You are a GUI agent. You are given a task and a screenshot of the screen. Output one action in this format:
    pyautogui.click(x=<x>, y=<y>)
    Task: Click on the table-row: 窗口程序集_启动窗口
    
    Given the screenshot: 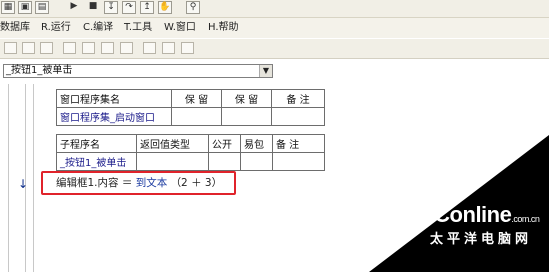 What is the action you would take?
    pyautogui.click(x=190, y=116)
    